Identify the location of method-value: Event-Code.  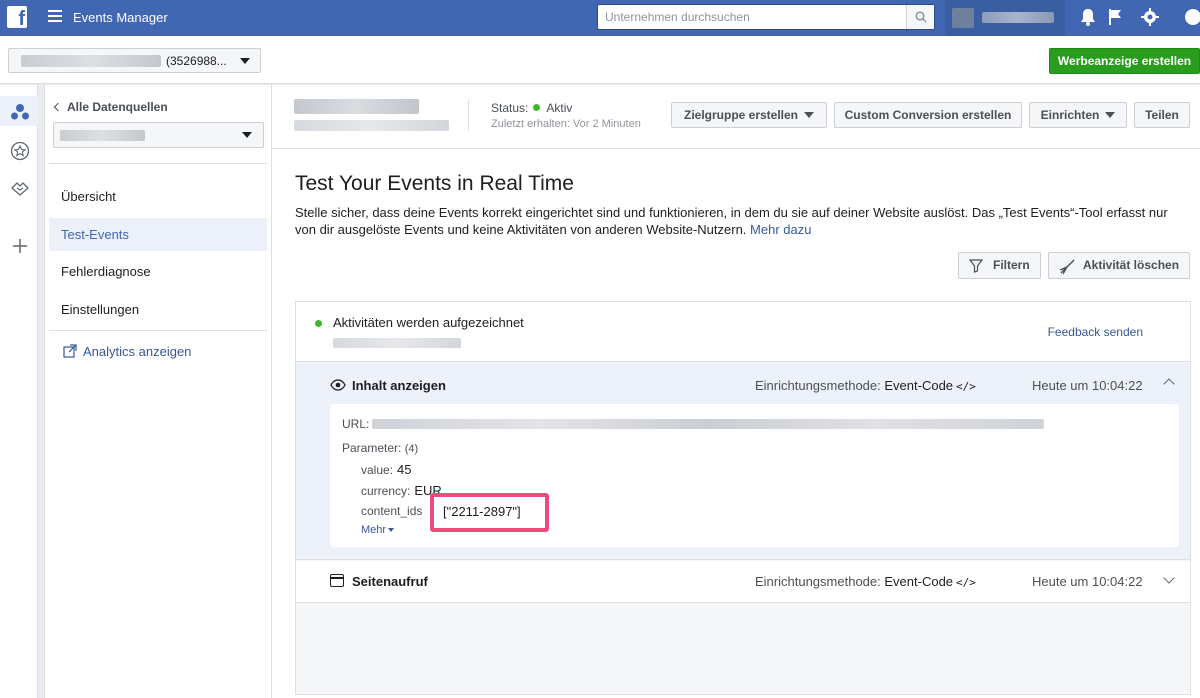
(919, 385).